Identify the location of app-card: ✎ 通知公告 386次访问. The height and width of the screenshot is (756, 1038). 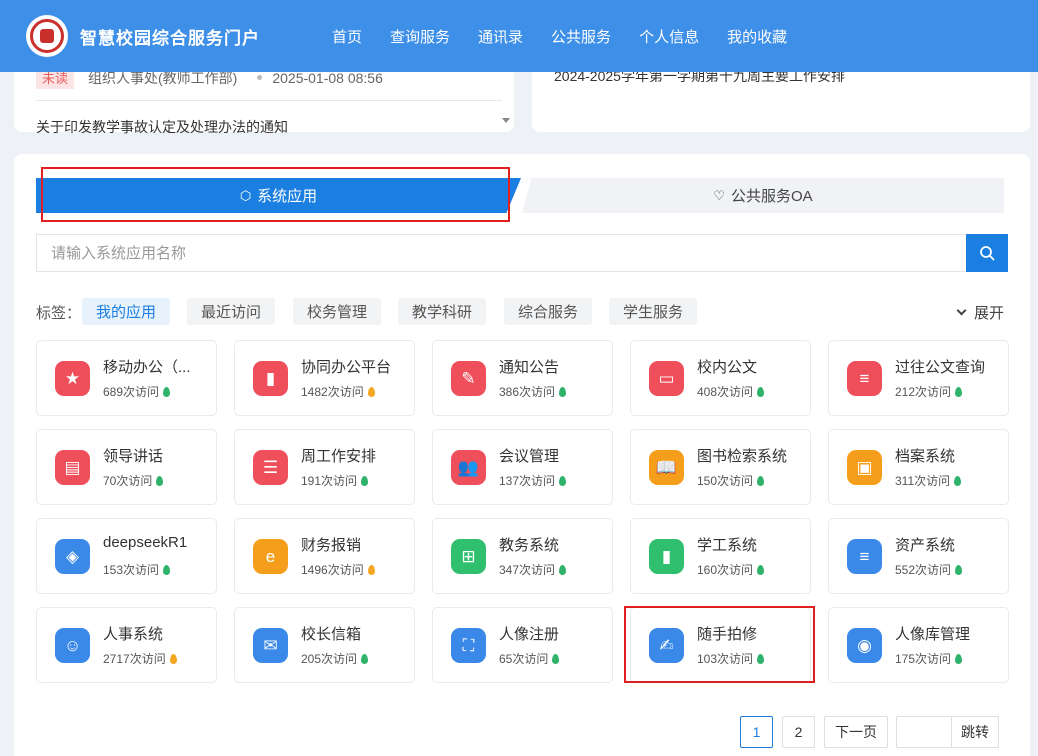
(522, 378).